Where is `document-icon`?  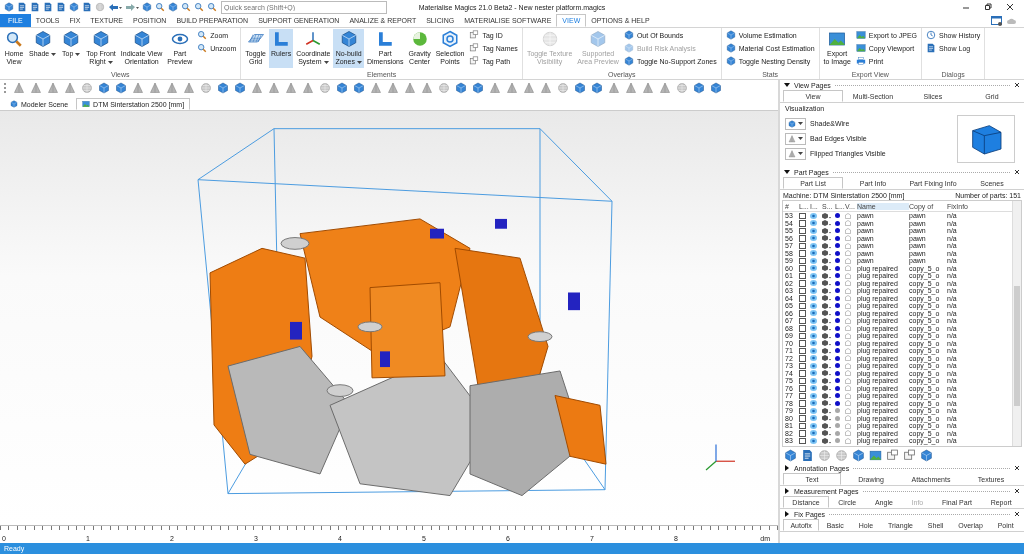
document-icon is located at coordinates (931, 48).